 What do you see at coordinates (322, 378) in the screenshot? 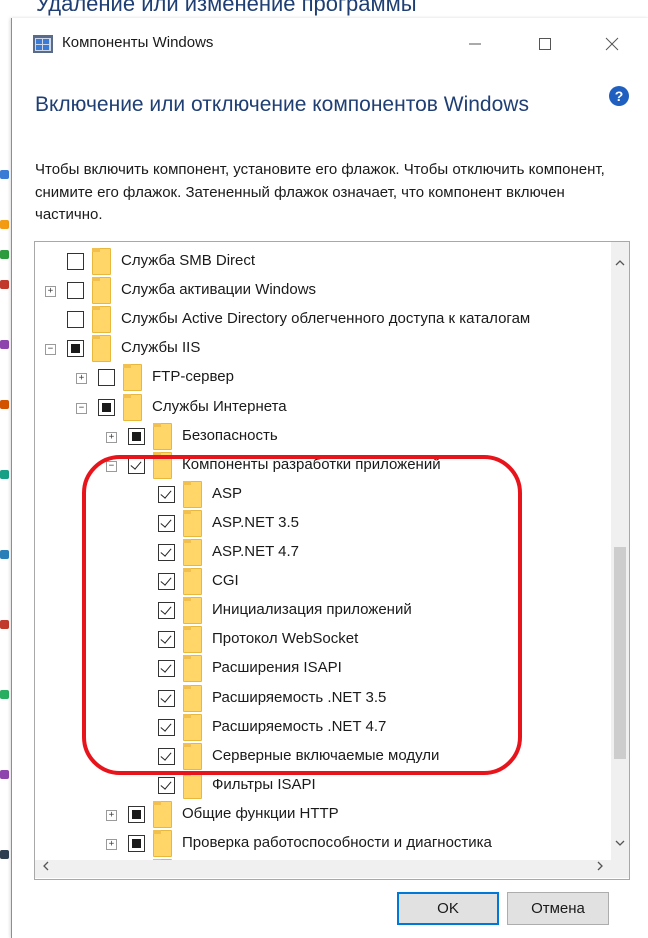
I see `tree-item: + FTP-сервер` at bounding box center [322, 378].